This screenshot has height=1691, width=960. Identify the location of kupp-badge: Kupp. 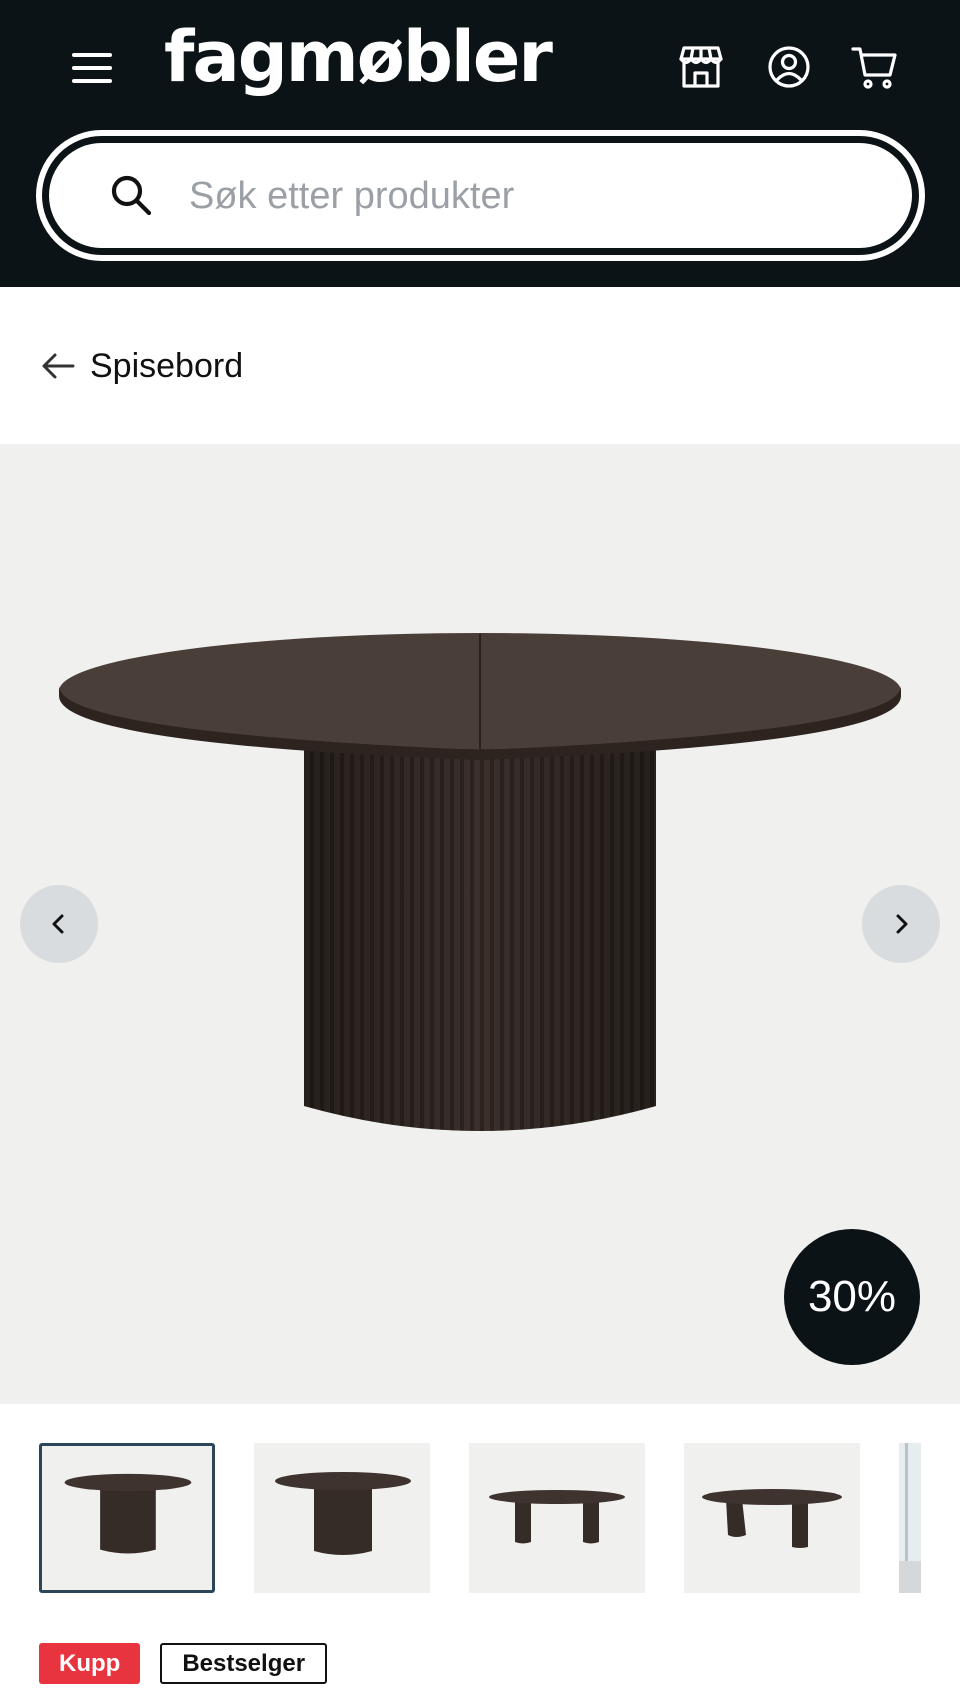
(90, 1663).